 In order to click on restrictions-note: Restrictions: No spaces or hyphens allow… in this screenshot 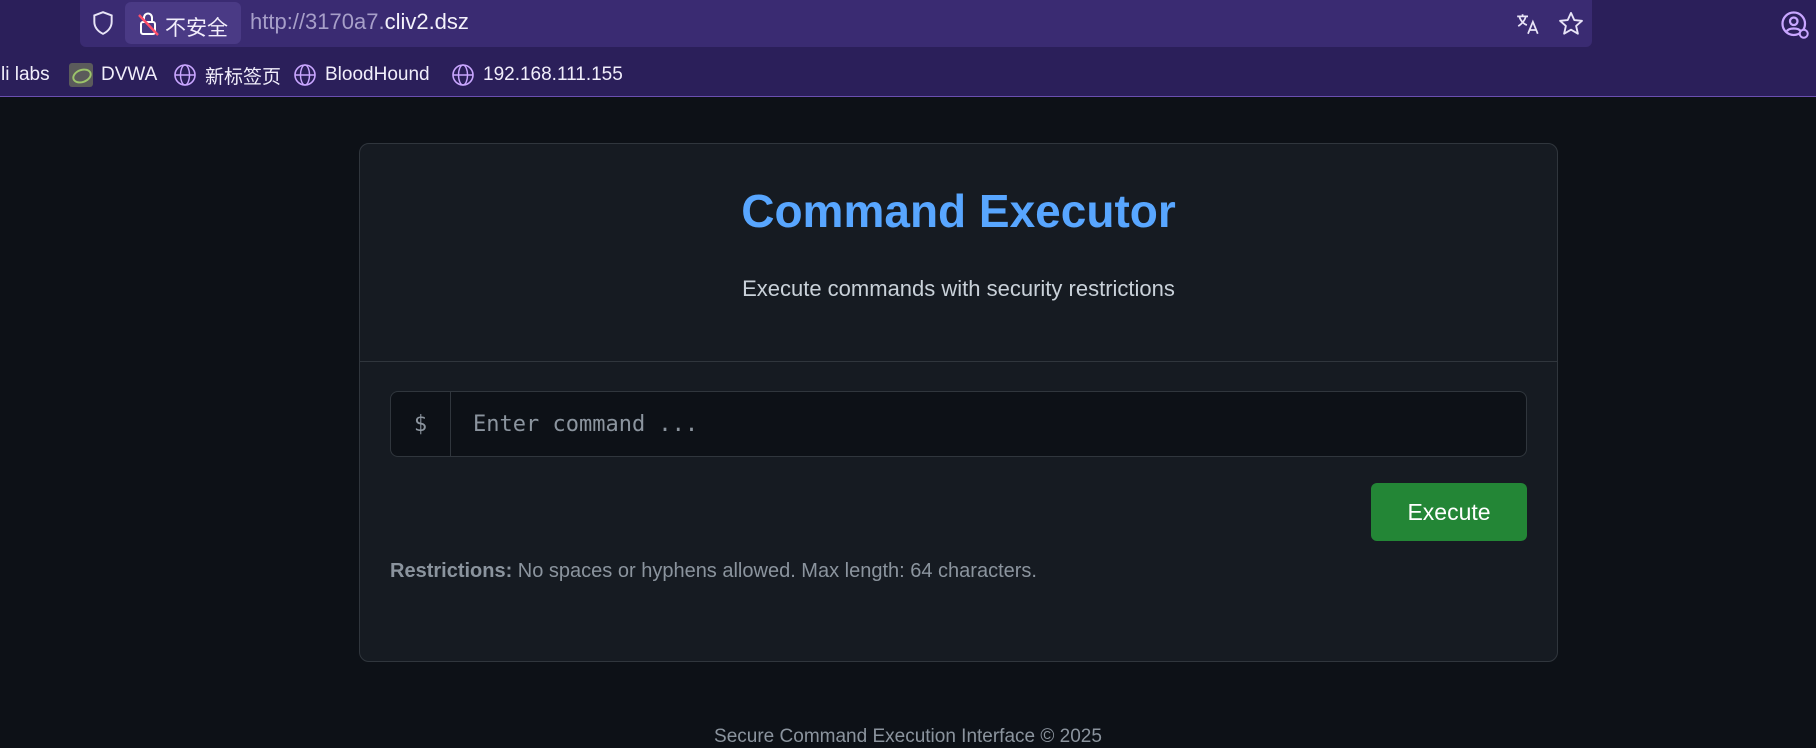, I will do `click(713, 571)`.